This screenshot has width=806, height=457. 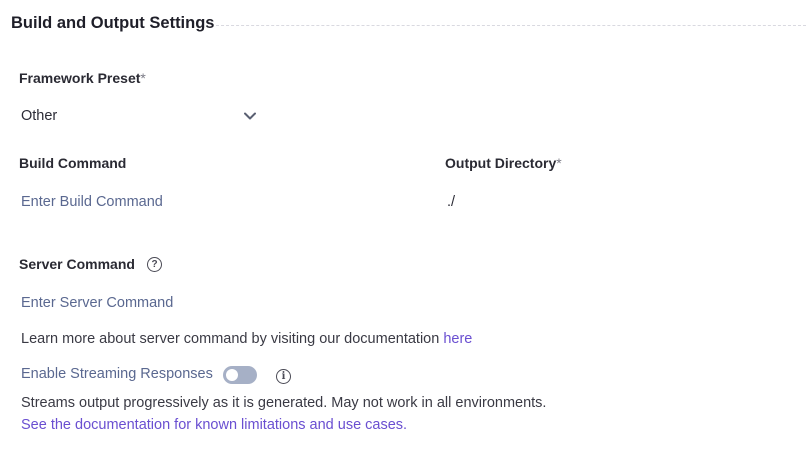 I want to click on streaming-toggle-label: Enable Streaming Responses, so click(x=117, y=374).